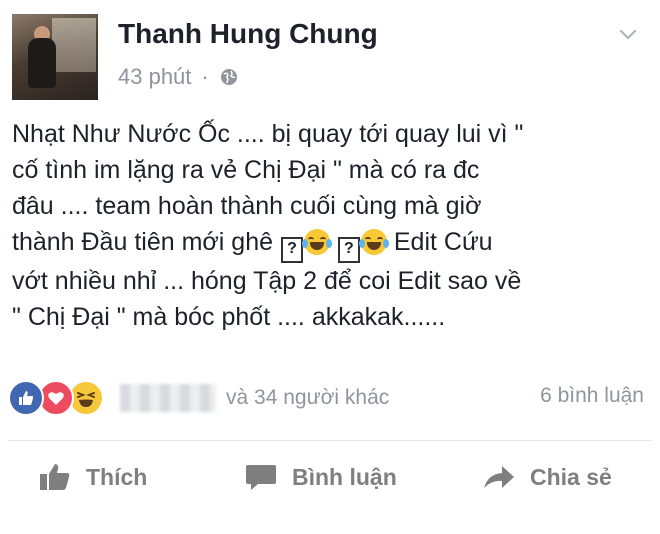 The image size is (660, 534). What do you see at coordinates (142, 242) in the screenshot?
I see `post-line-text: thành Đầu tiên mới ghê` at bounding box center [142, 242].